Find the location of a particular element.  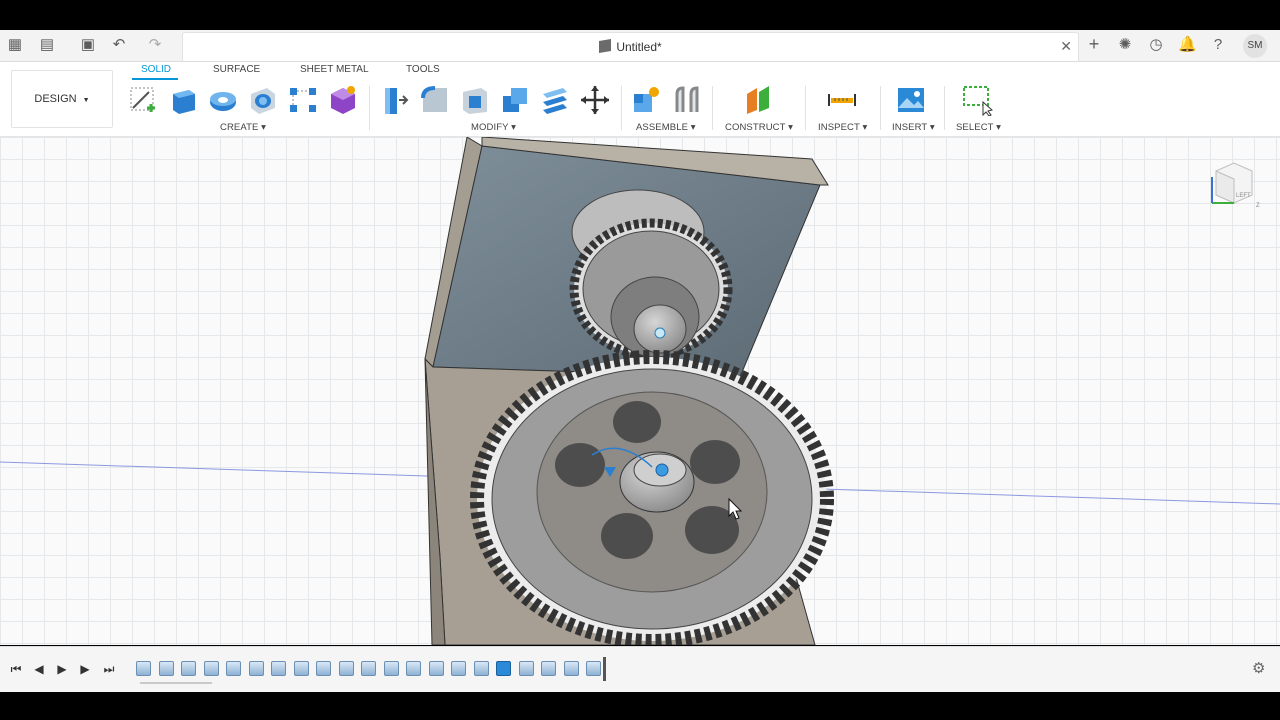

assemble-label: ASSEMBLE is located at coordinates (662, 127).